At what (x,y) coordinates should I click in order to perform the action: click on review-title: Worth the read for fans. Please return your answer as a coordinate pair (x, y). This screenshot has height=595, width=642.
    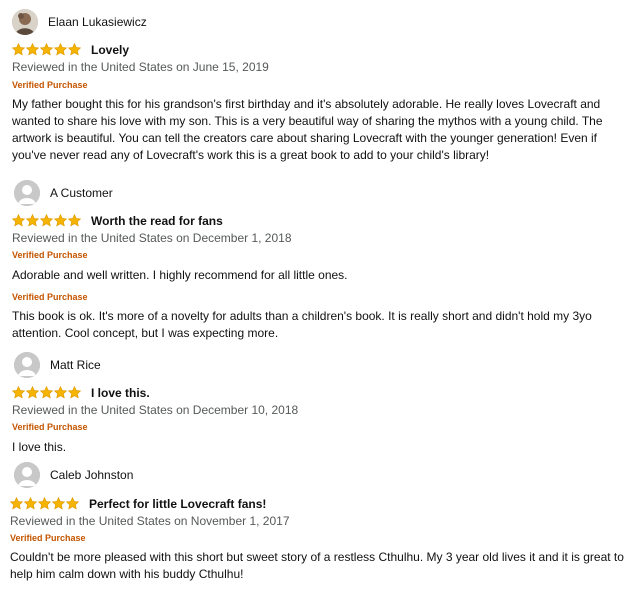
    Looking at the image, I should click on (157, 221).